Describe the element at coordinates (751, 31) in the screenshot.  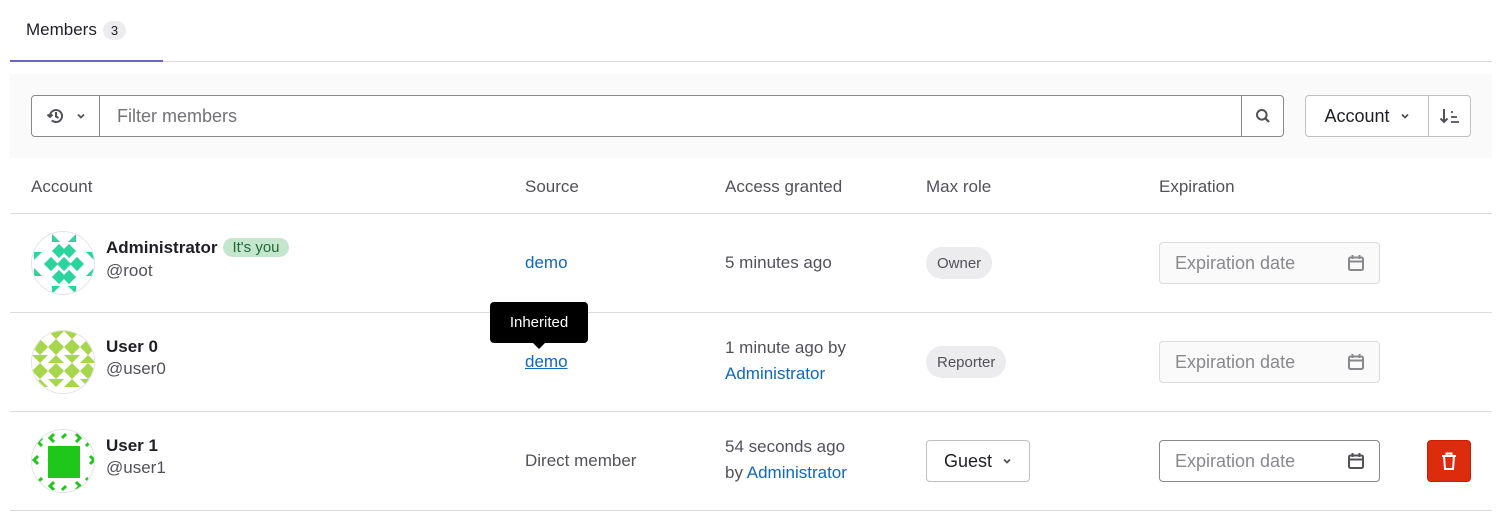
I see `tabs-bar: Members 3` at that location.